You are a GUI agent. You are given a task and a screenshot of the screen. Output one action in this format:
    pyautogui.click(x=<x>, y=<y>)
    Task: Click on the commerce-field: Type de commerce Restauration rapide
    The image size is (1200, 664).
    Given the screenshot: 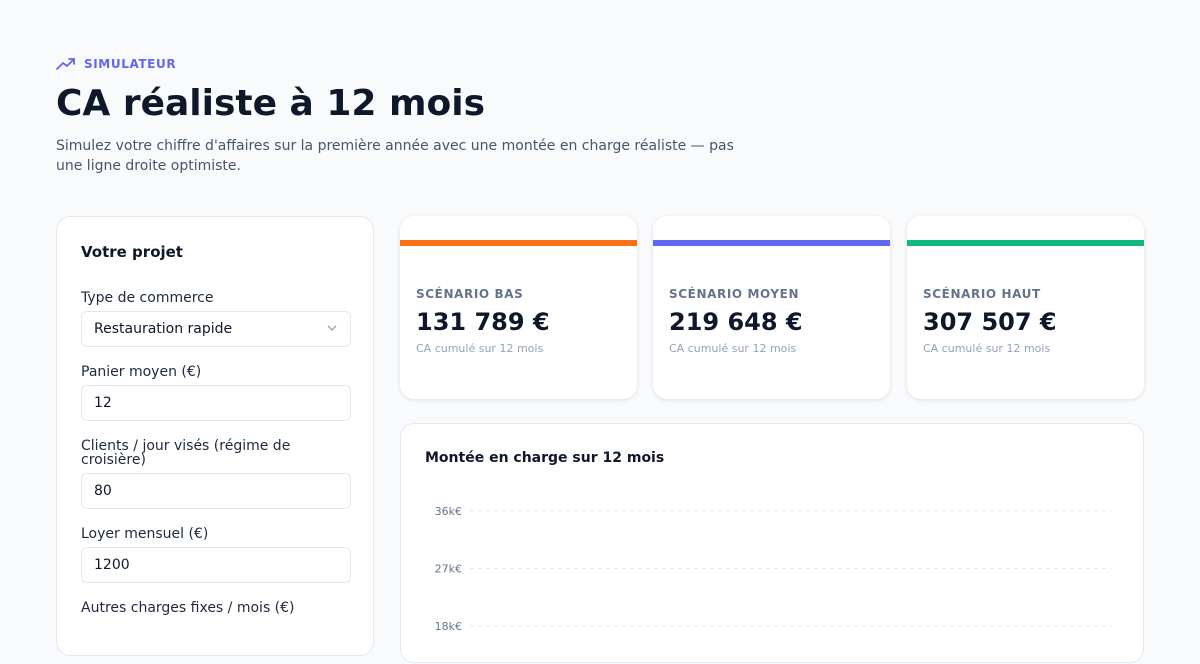 What is the action you would take?
    pyautogui.click(x=216, y=318)
    